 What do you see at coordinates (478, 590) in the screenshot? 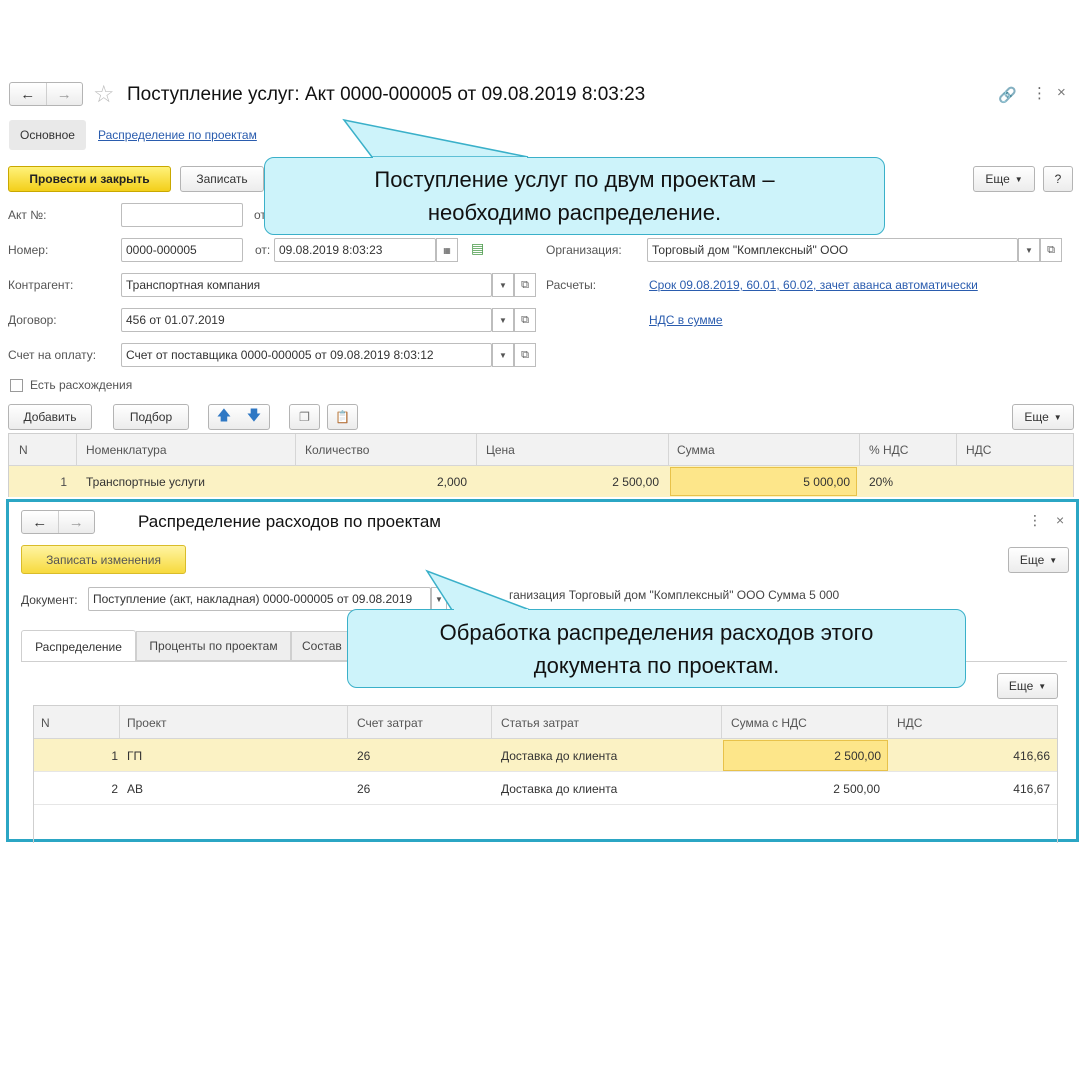
I see `callout-bottom-pointer` at bounding box center [478, 590].